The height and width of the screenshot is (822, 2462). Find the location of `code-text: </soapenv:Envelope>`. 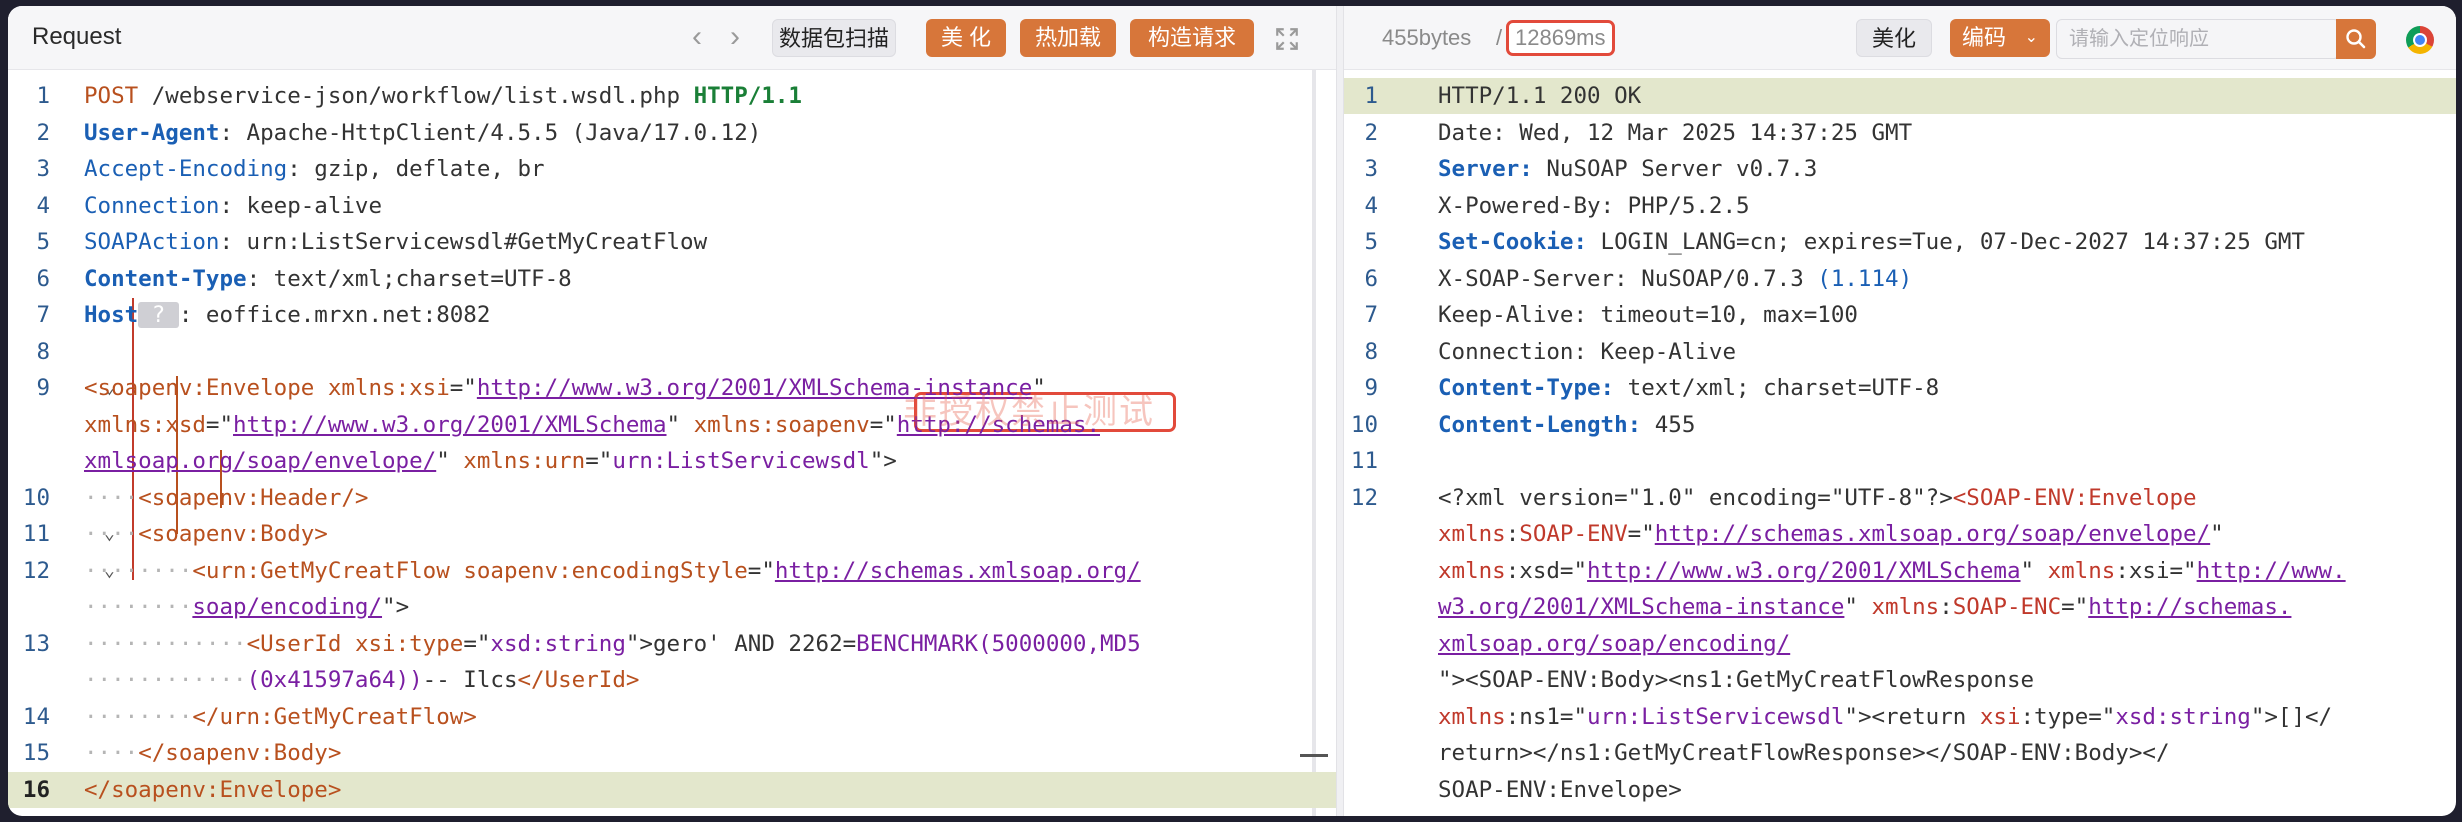

code-text: </soapenv:Envelope> is located at coordinates (212, 790).